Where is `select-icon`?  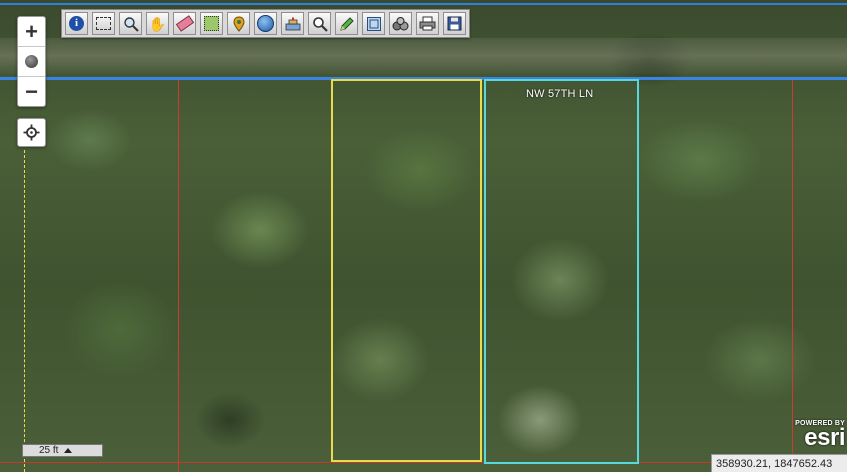
select-icon is located at coordinates (103, 23).